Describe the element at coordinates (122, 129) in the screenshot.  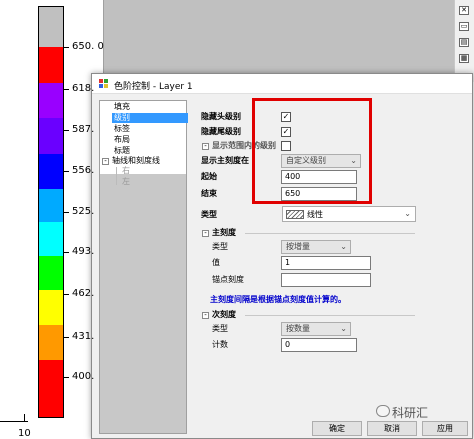
I see `tree-item-labels: 标签` at that location.